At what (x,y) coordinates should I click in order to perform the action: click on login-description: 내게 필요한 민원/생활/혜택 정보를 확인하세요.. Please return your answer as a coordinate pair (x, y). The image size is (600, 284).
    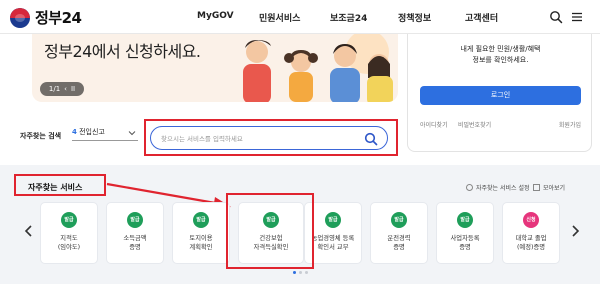
    Looking at the image, I should click on (500, 55).